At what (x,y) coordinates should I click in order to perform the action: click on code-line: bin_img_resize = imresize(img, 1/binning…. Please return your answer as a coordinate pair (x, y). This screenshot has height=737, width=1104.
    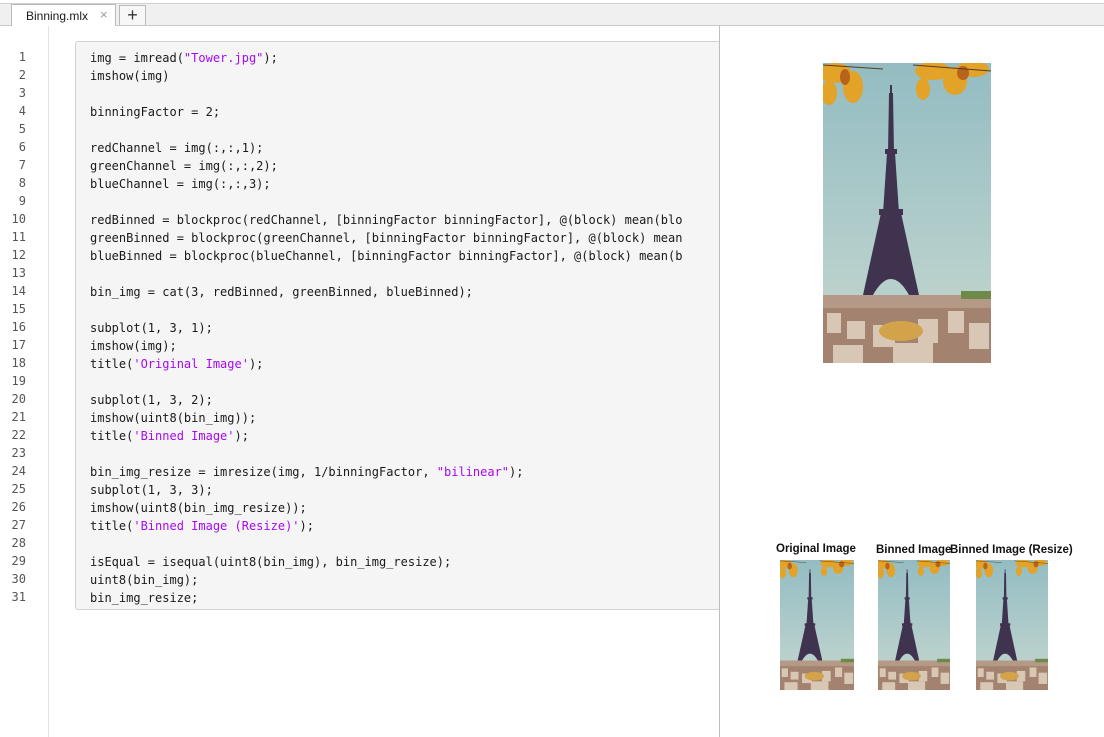
    Looking at the image, I should click on (306, 472).